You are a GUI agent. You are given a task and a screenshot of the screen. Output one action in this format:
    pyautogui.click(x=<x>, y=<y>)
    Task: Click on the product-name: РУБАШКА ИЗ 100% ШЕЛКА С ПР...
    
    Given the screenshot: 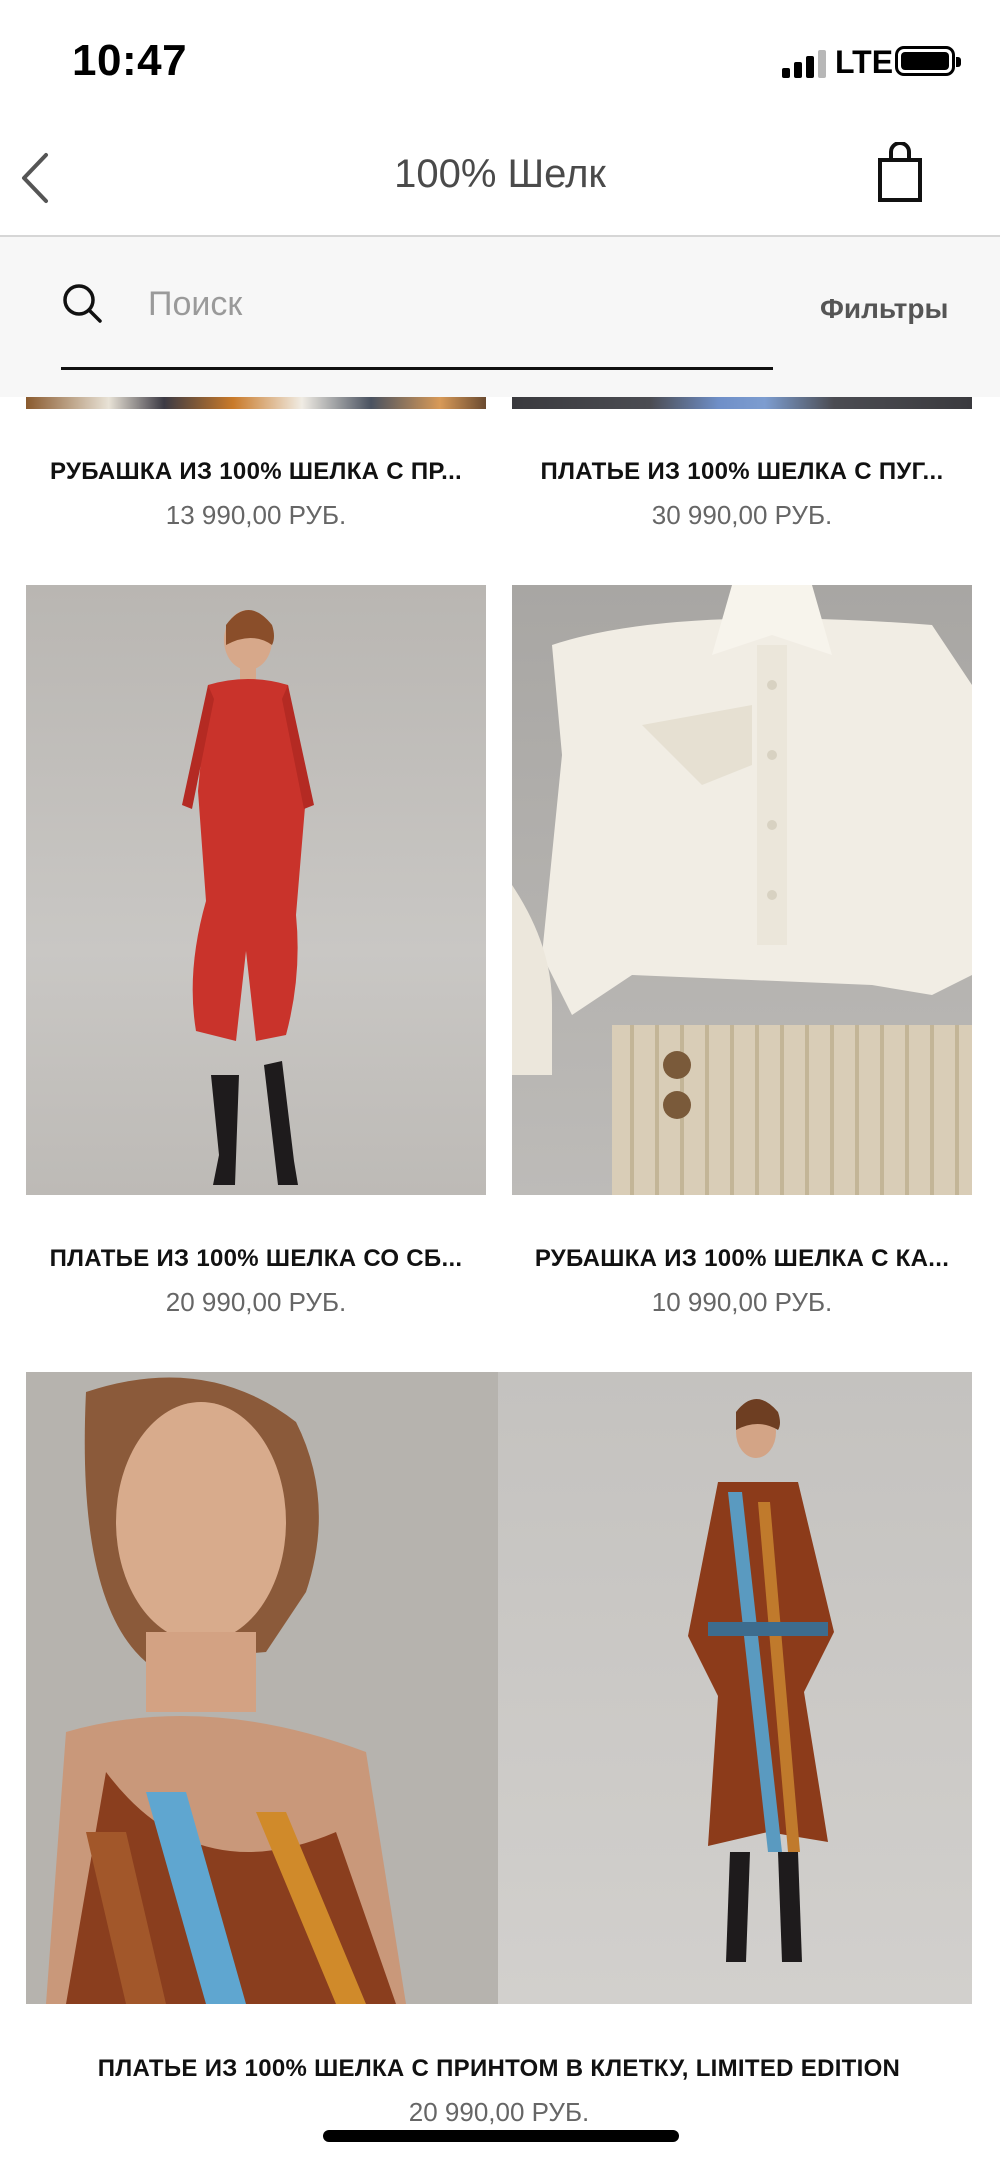 What is the action you would take?
    pyautogui.click(x=256, y=472)
    